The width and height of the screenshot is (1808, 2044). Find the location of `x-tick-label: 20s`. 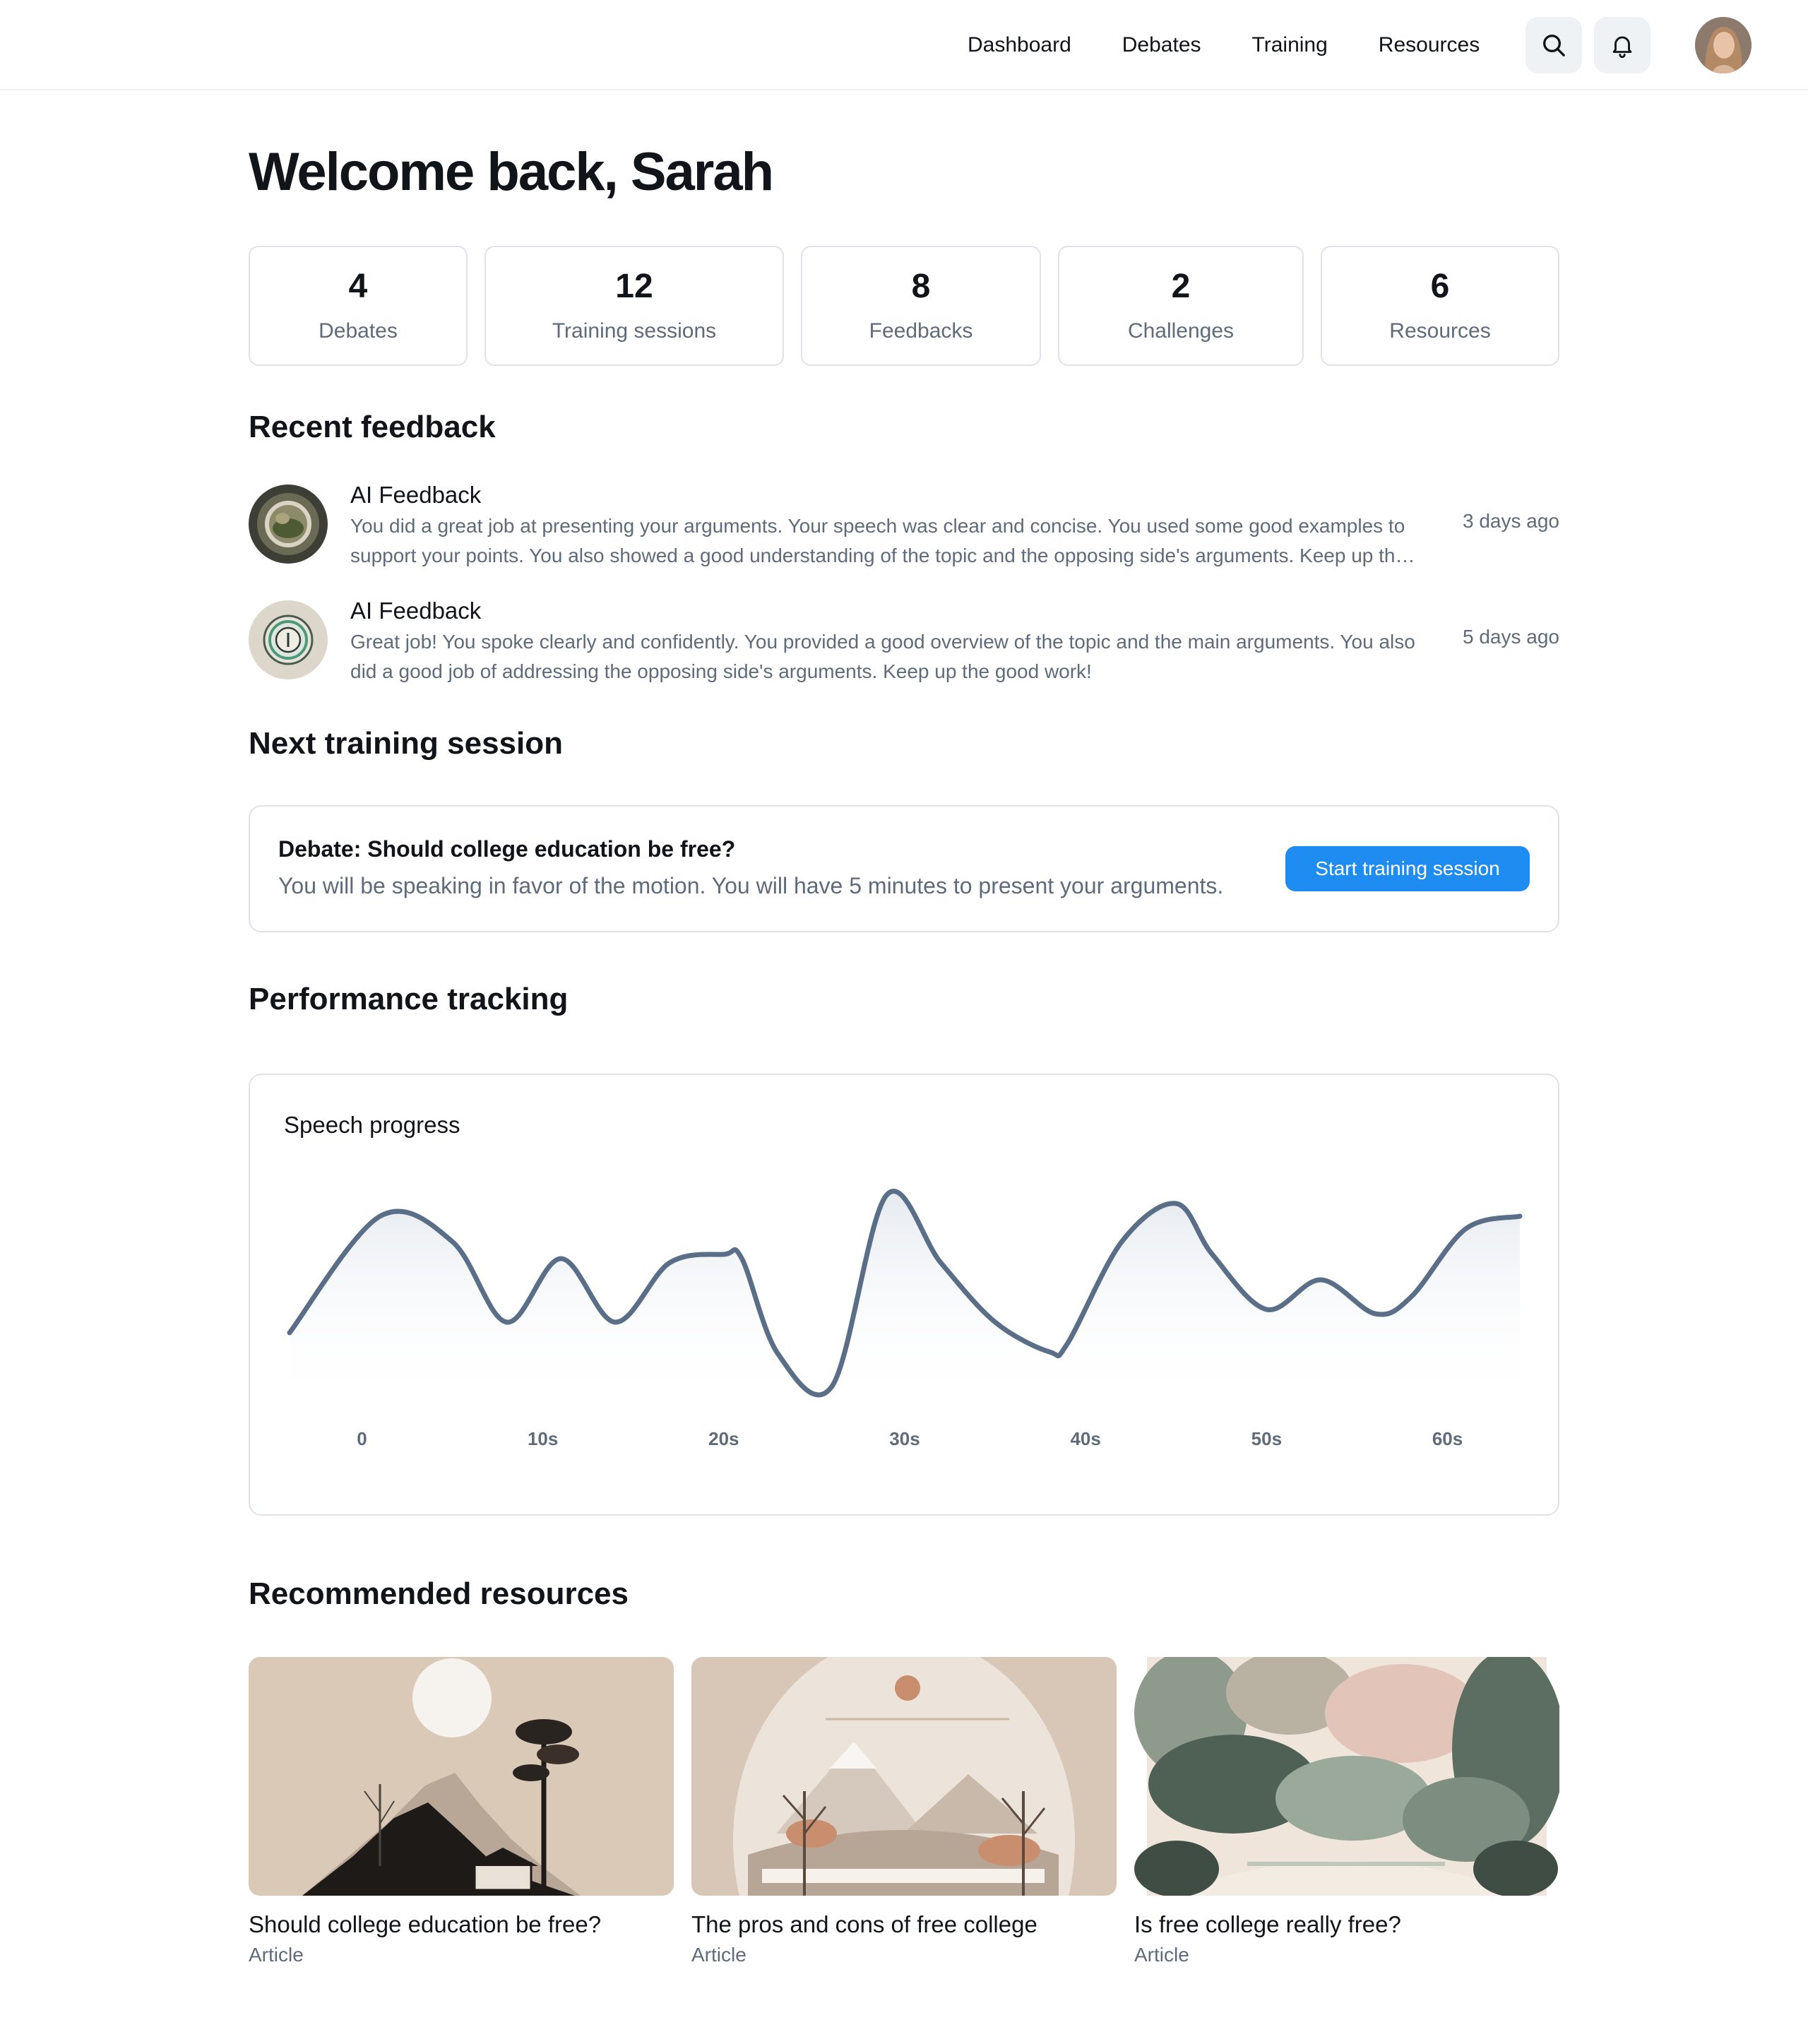

x-tick-label: 20s is located at coordinates (724, 1438).